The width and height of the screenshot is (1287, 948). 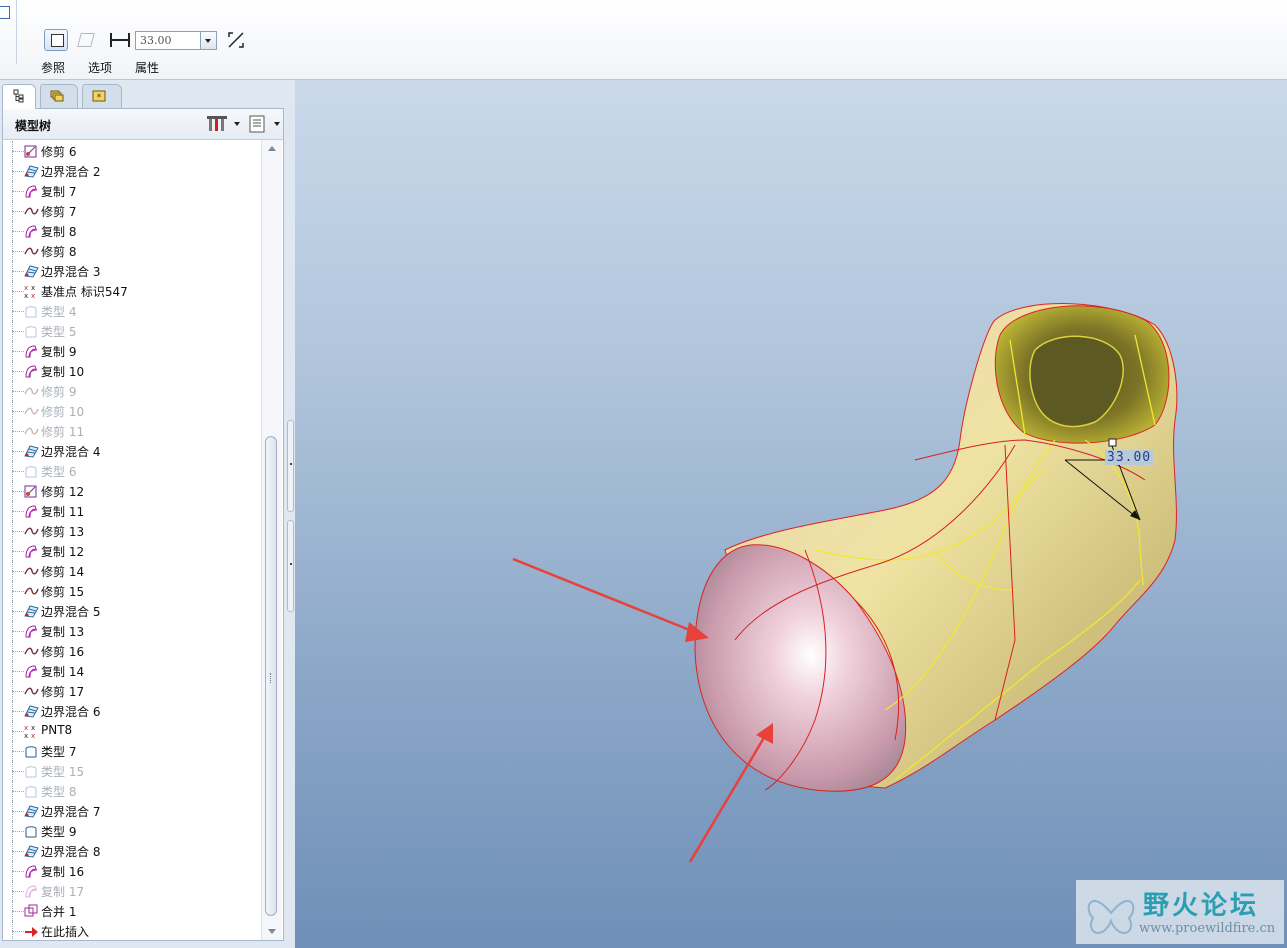 I want to click on tree-settings-button, so click(x=223, y=124).